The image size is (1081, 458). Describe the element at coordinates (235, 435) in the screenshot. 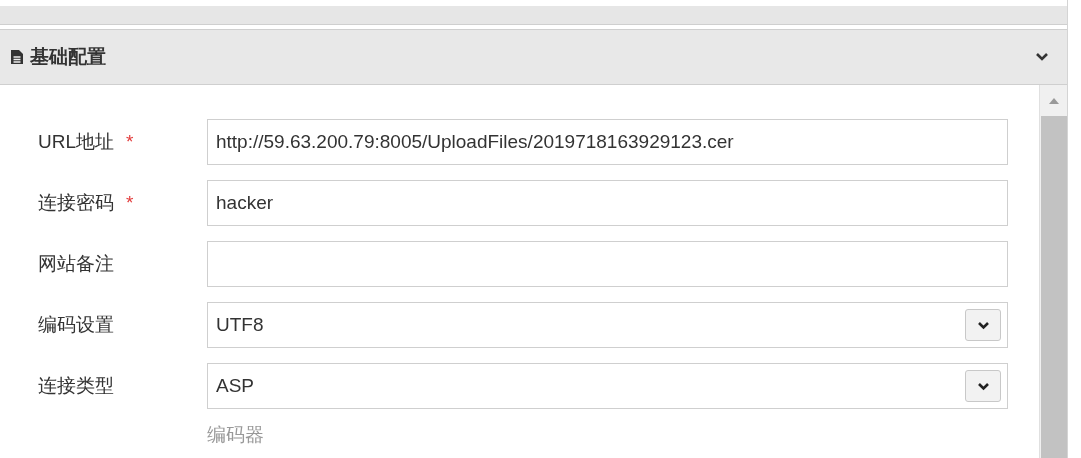

I see `section-label: 编码器` at that location.